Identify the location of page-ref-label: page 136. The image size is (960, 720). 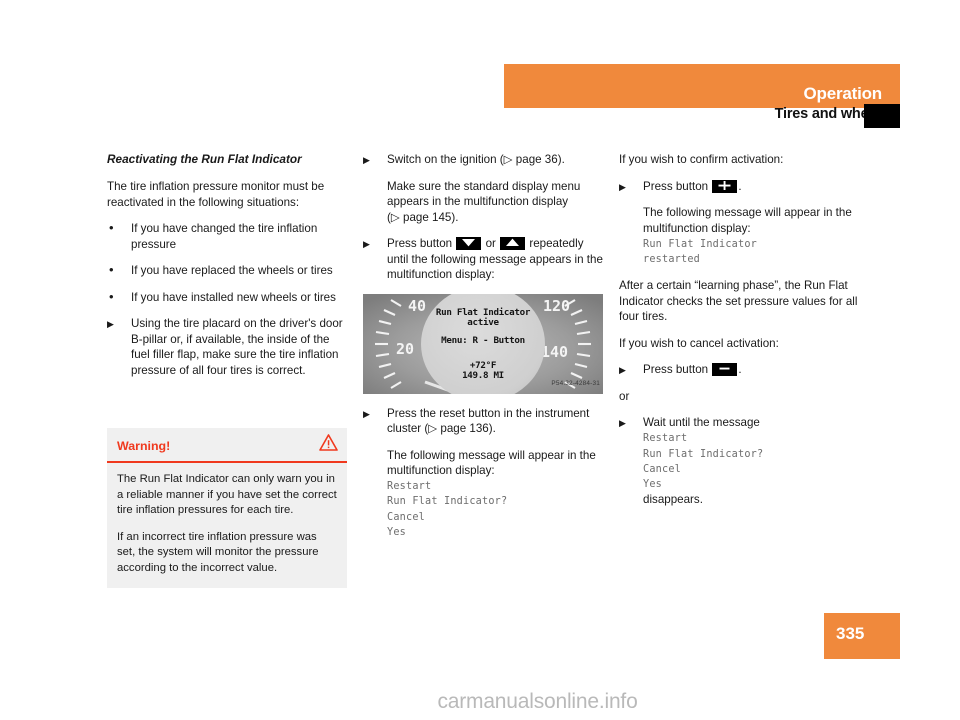
(464, 428).